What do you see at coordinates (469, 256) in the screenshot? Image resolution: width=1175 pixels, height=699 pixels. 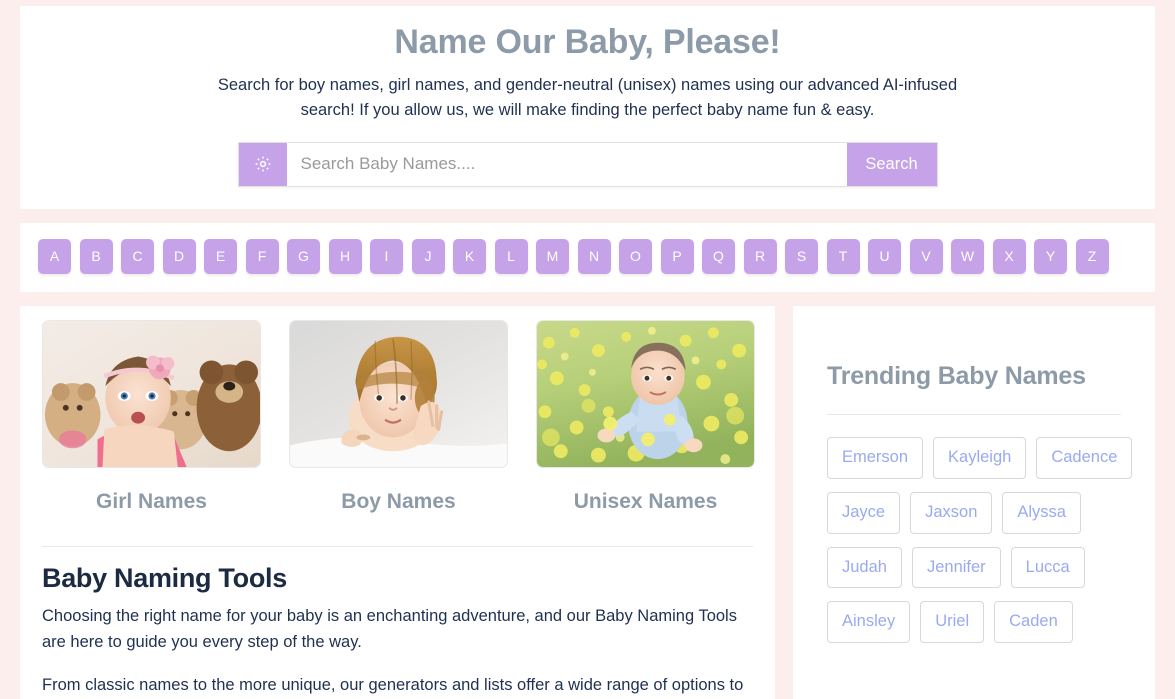 I see `alpha-button-k: K` at bounding box center [469, 256].